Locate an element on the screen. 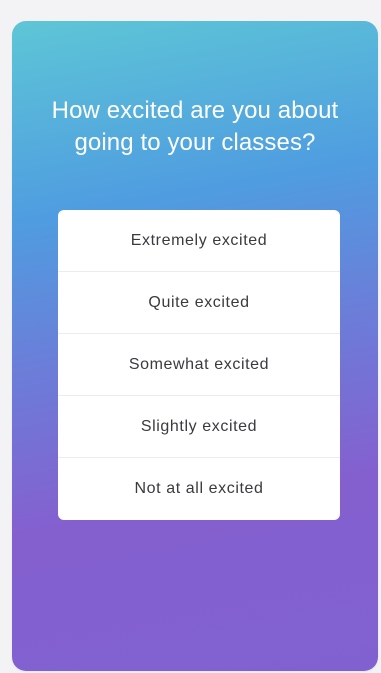 The width and height of the screenshot is (381, 673). option-slightly-excited: Slightly excited is located at coordinates (199, 427).